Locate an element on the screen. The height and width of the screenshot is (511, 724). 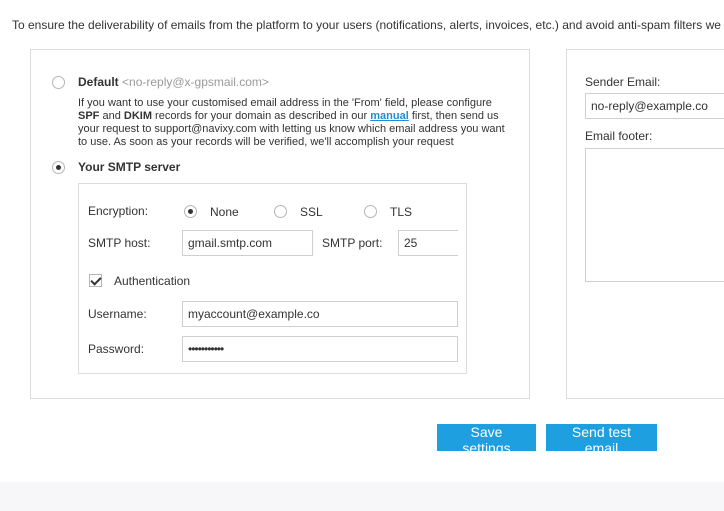
authentication-label: Authentication is located at coordinates (152, 281).